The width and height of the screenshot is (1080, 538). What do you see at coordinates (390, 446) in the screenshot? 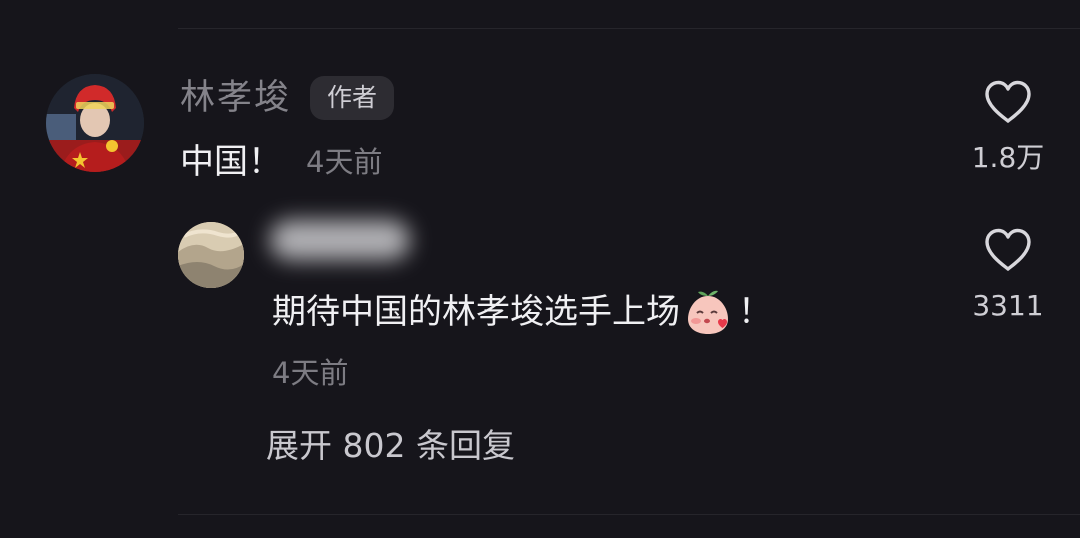
I see `expand-replies-button: 展开 802 条回复` at bounding box center [390, 446].